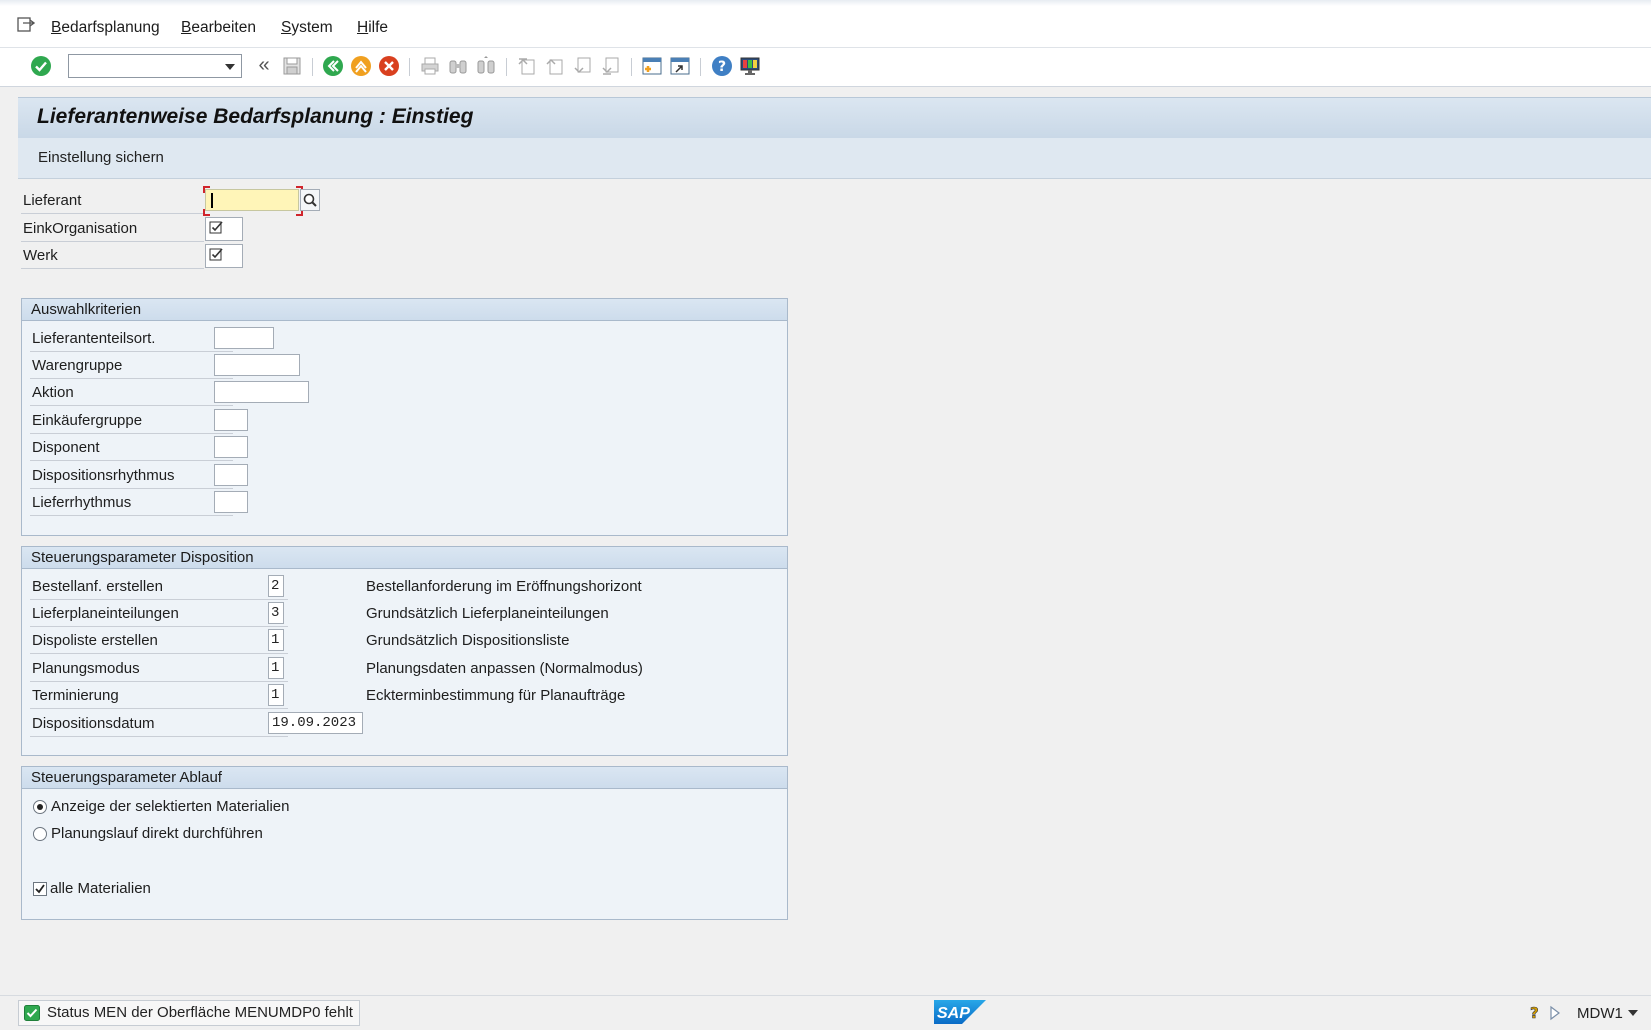 This screenshot has height=1030, width=1651. Describe the element at coordinates (257, 365) in the screenshot. I see `warengruppe-input` at that location.